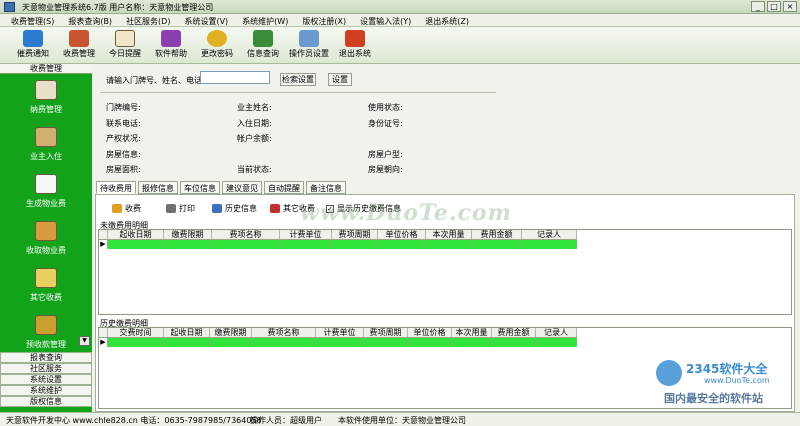 This screenshot has width=800, height=426. I want to click on maximize-button: □, so click(774, 6).